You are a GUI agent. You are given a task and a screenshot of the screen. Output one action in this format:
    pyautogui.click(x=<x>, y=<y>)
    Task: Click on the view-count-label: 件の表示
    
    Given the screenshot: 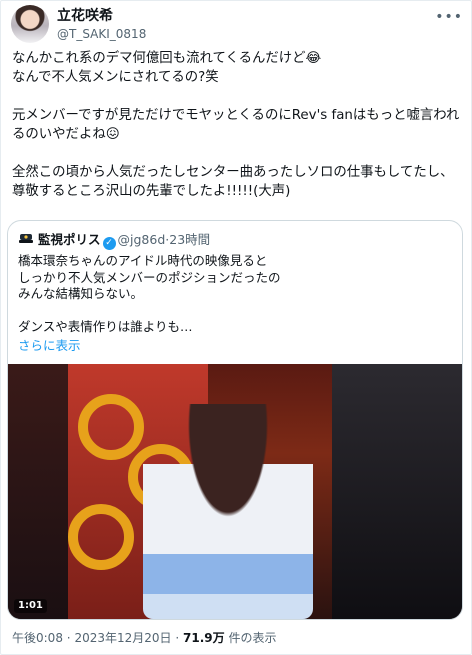 What is the action you would take?
    pyautogui.click(x=252, y=638)
    